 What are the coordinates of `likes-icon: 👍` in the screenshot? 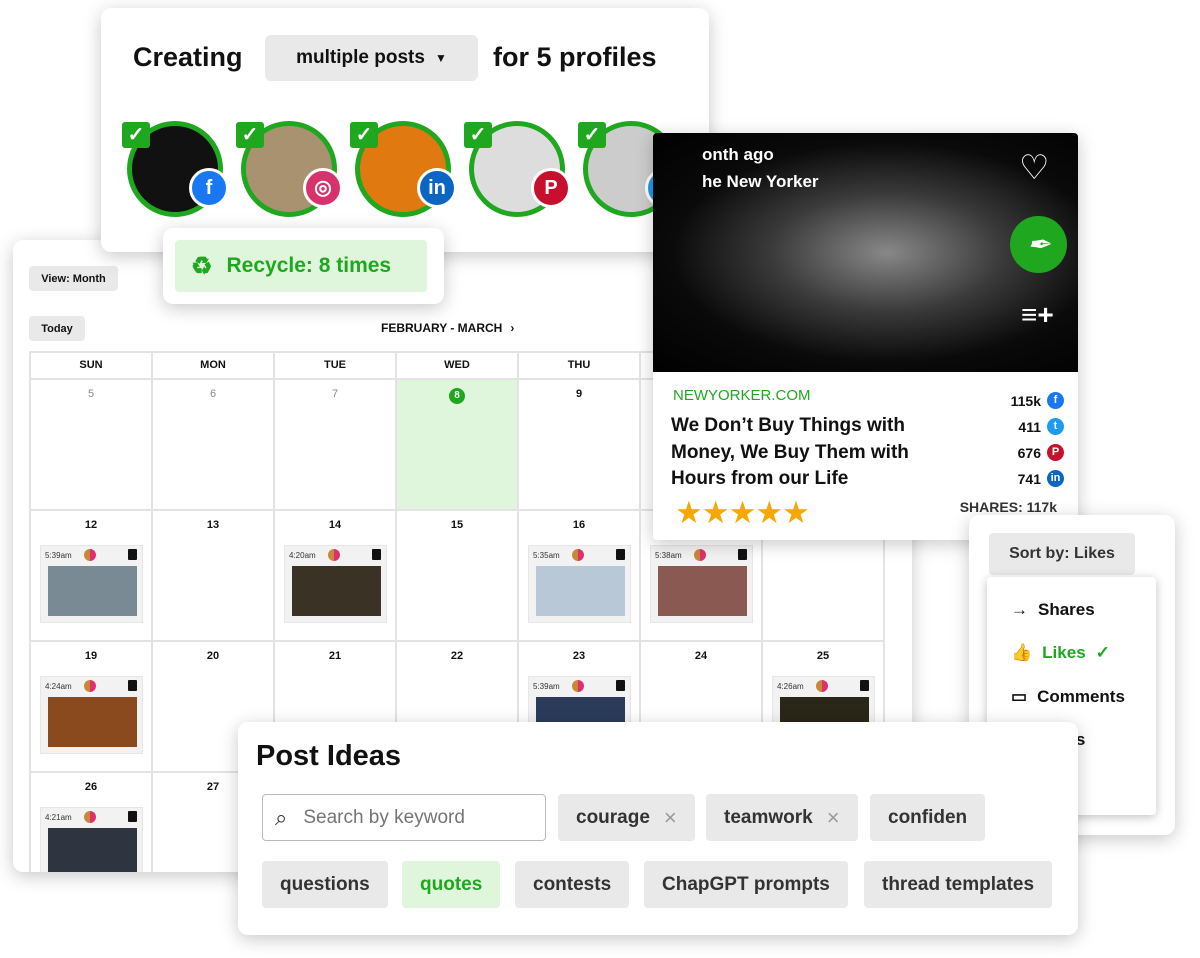 It's located at (1022, 653).